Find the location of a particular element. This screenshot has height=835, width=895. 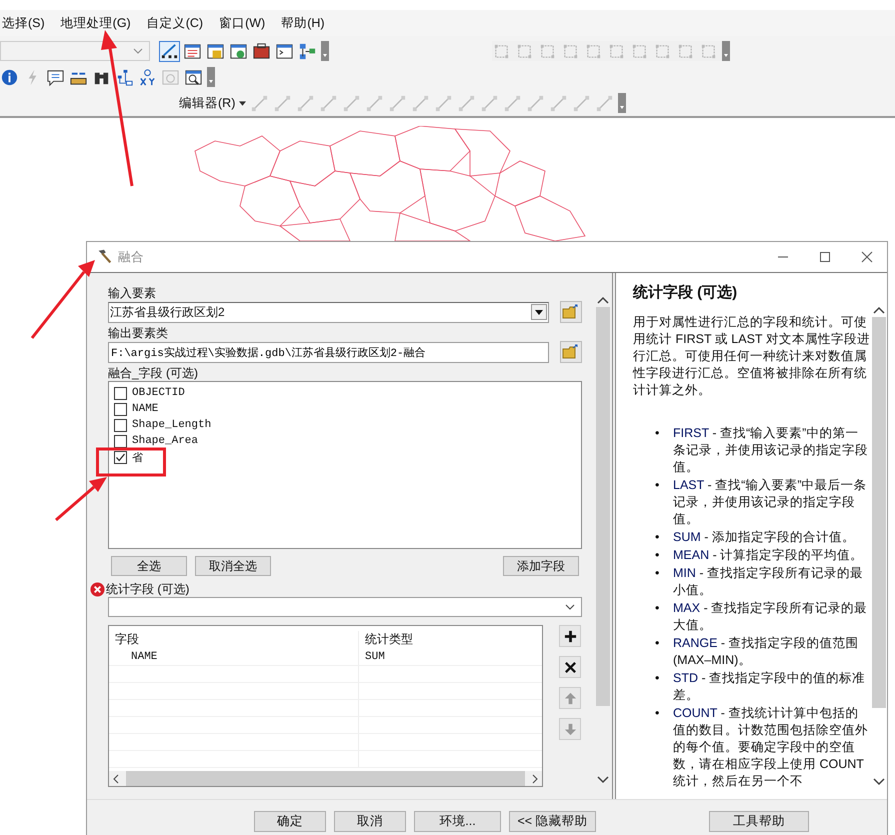

maximize-icon is located at coordinates (825, 257).